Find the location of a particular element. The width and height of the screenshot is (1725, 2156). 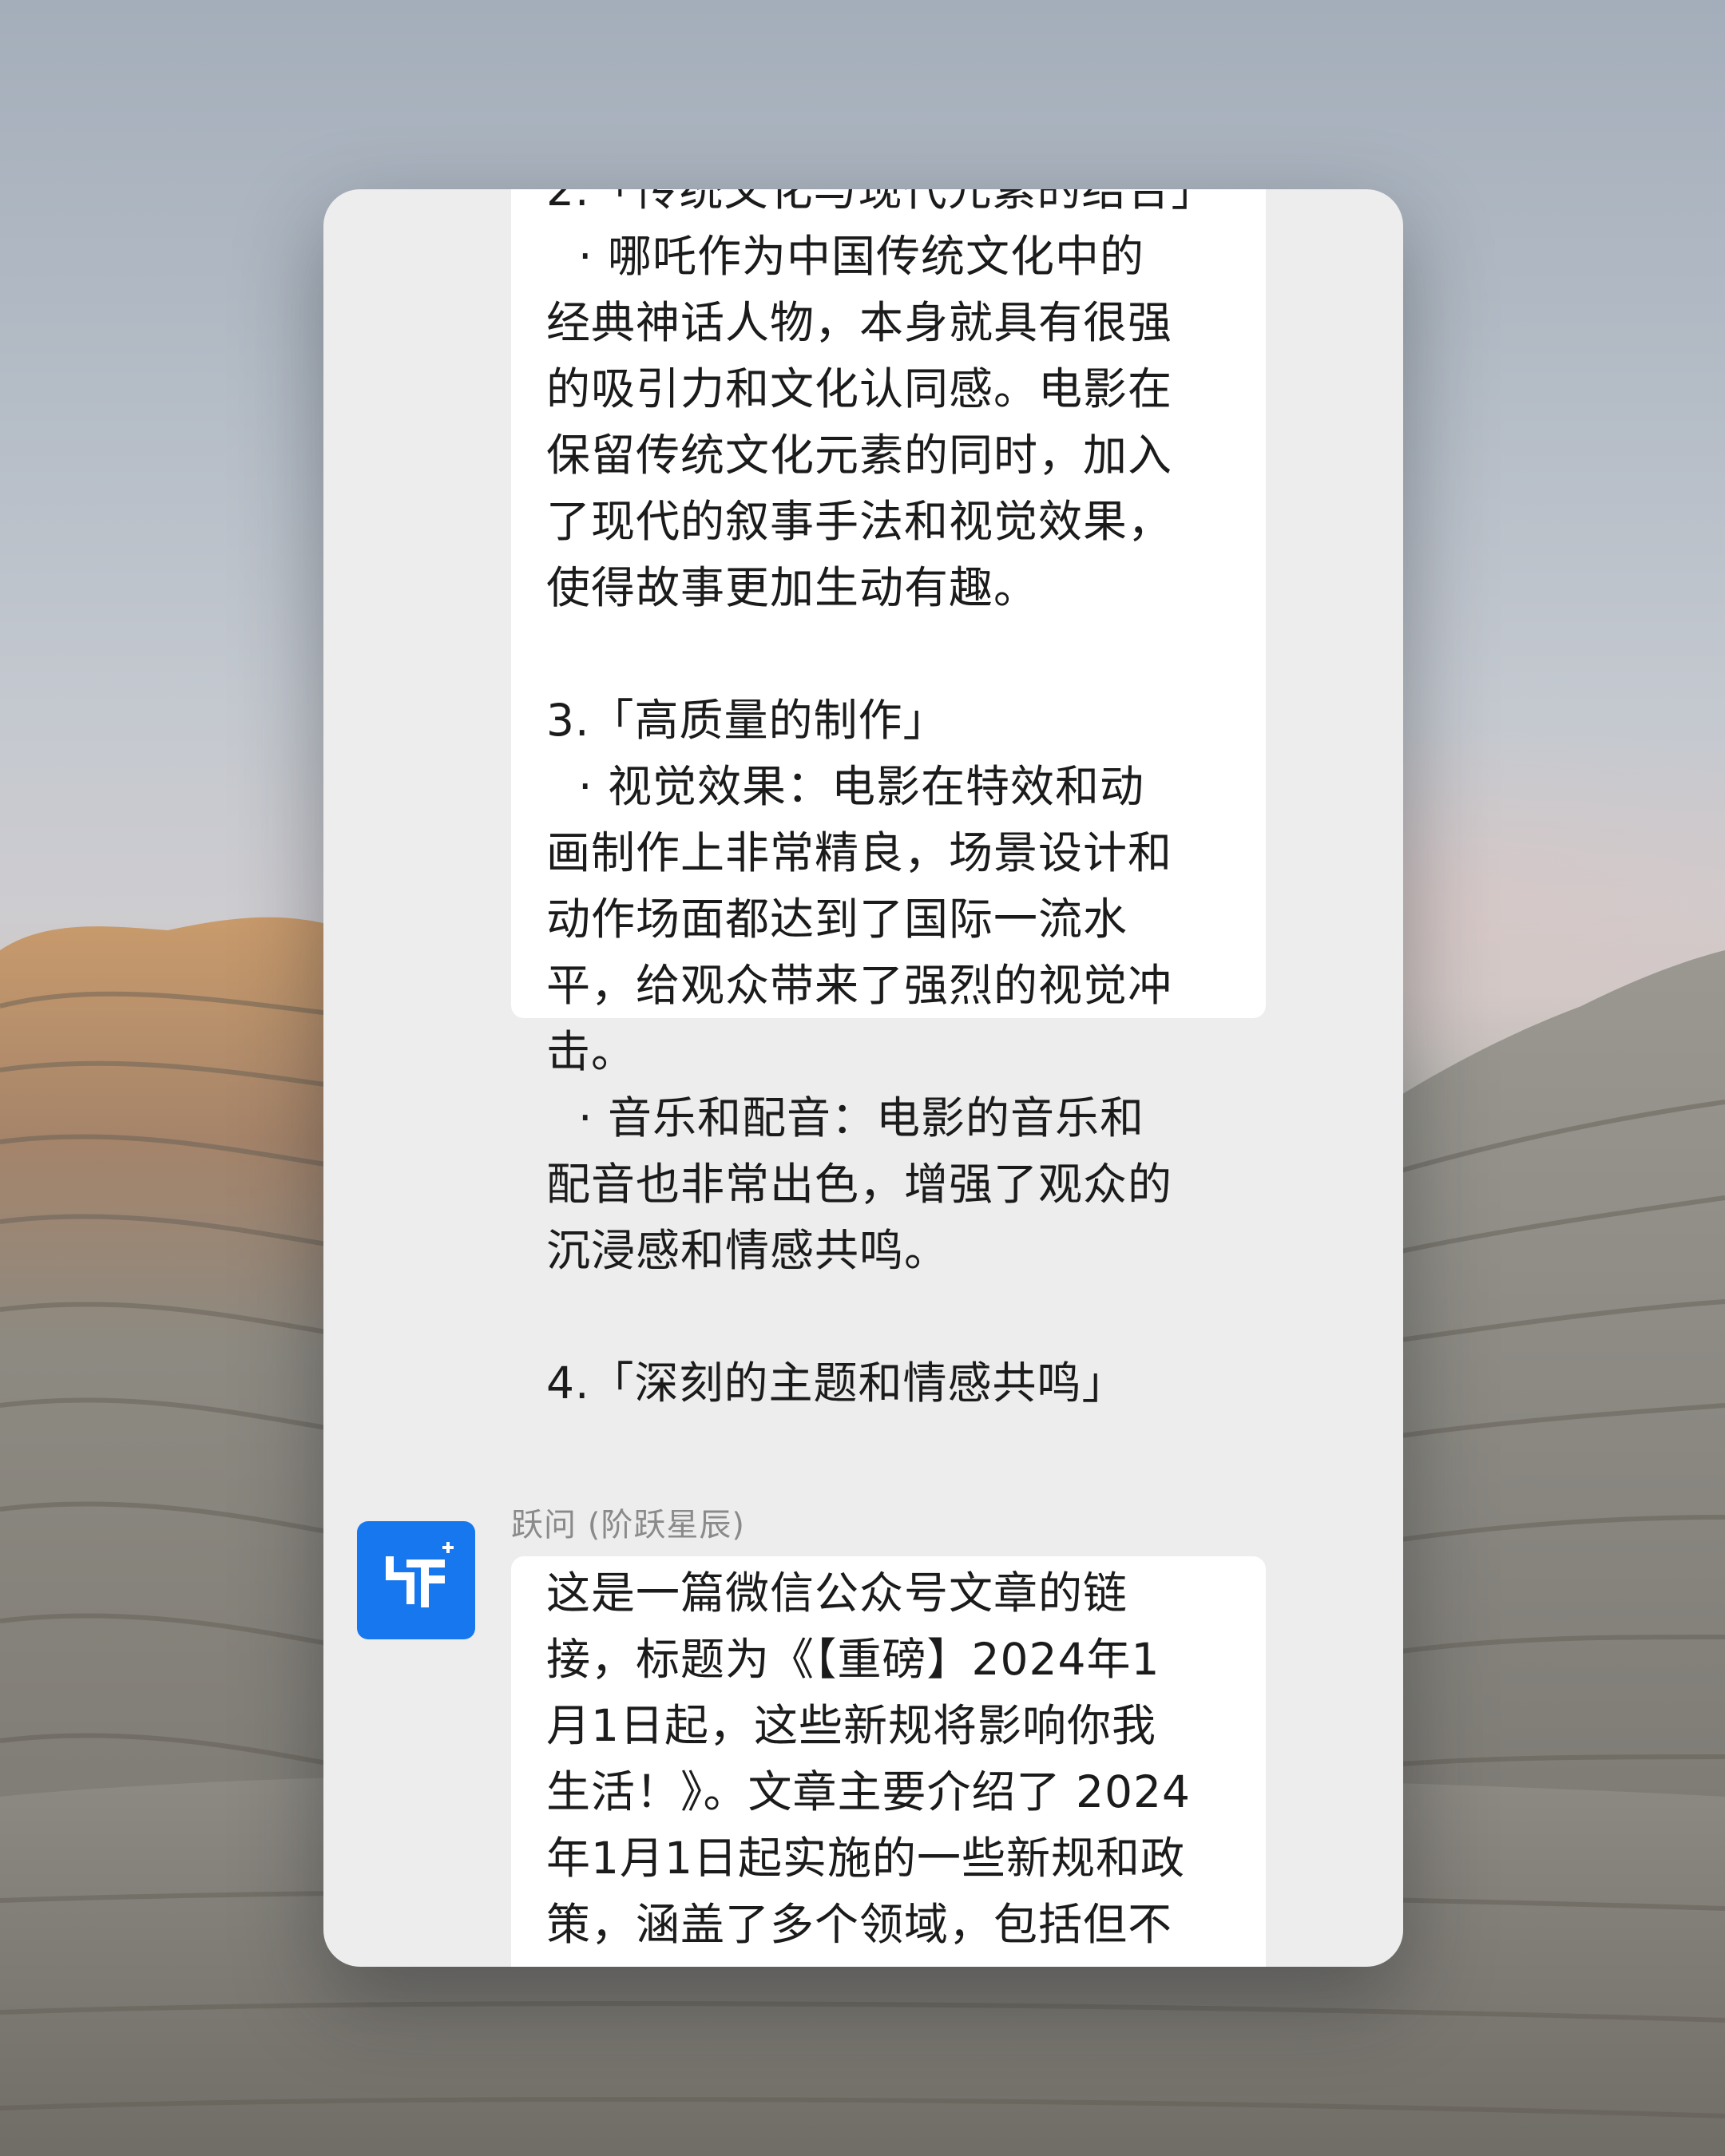

message-line: 使得故事更加生动有趣。 is located at coordinates (793, 587).